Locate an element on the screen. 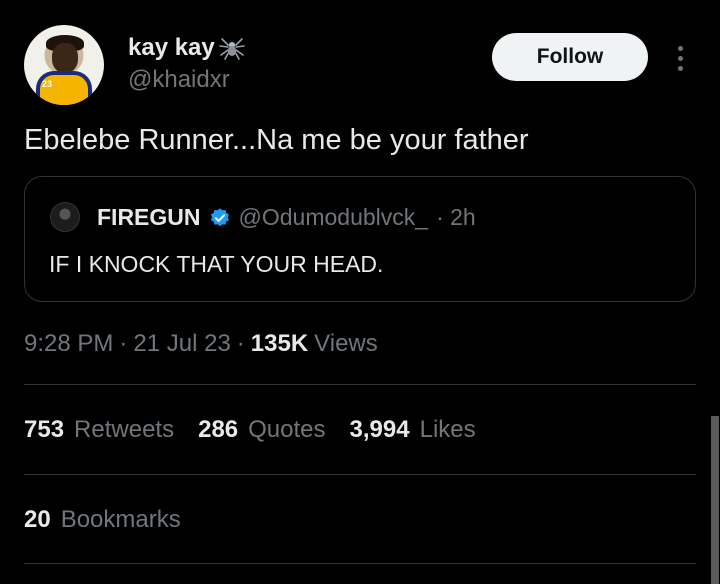 The image size is (720, 584). follow-button: Follow is located at coordinates (570, 57).